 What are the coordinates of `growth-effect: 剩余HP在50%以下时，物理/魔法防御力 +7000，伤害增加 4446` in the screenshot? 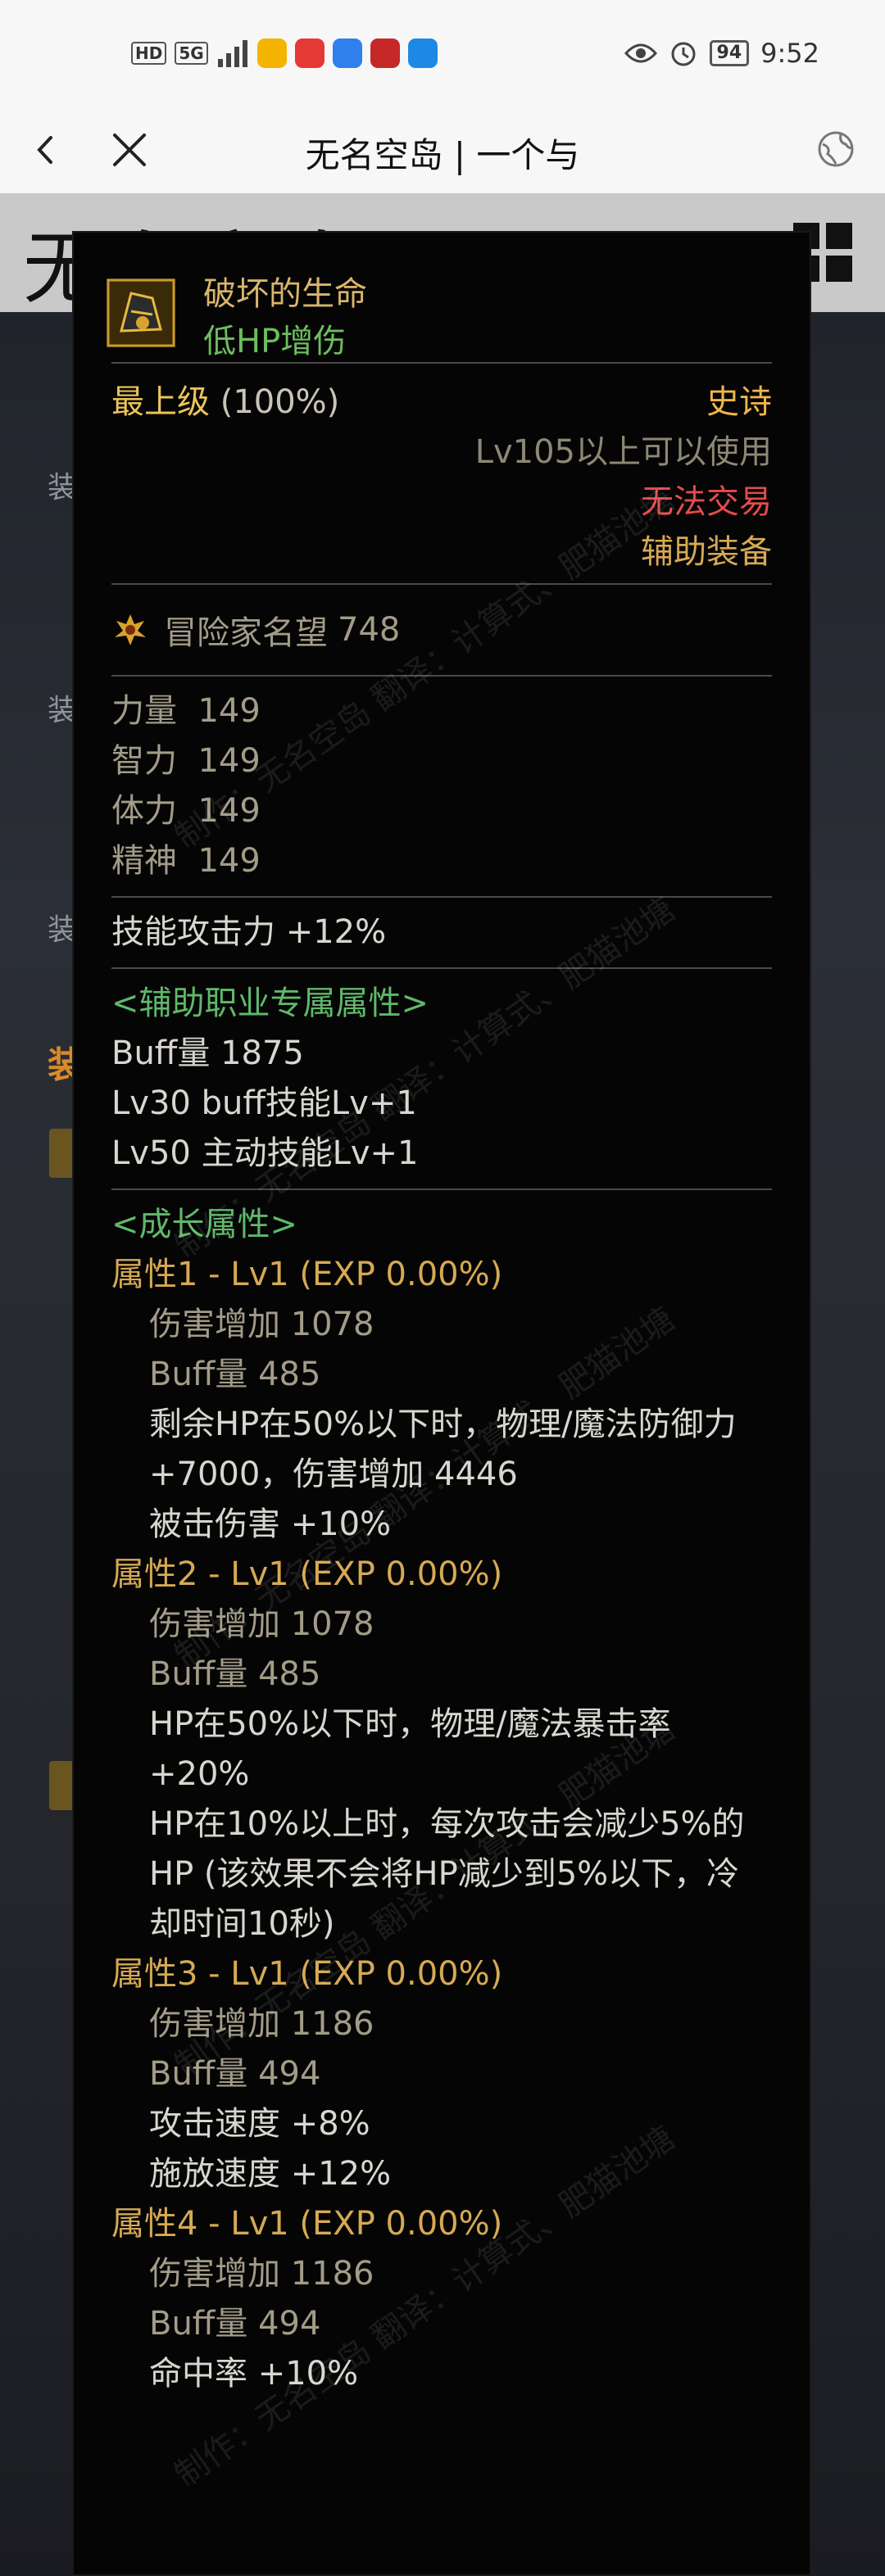 It's located at (443, 1449).